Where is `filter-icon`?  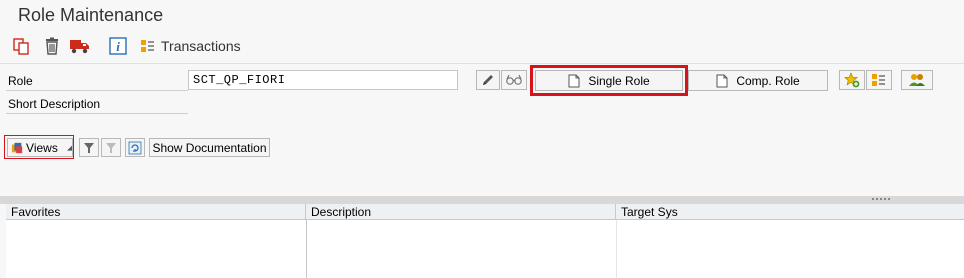
filter-icon is located at coordinates (89, 147).